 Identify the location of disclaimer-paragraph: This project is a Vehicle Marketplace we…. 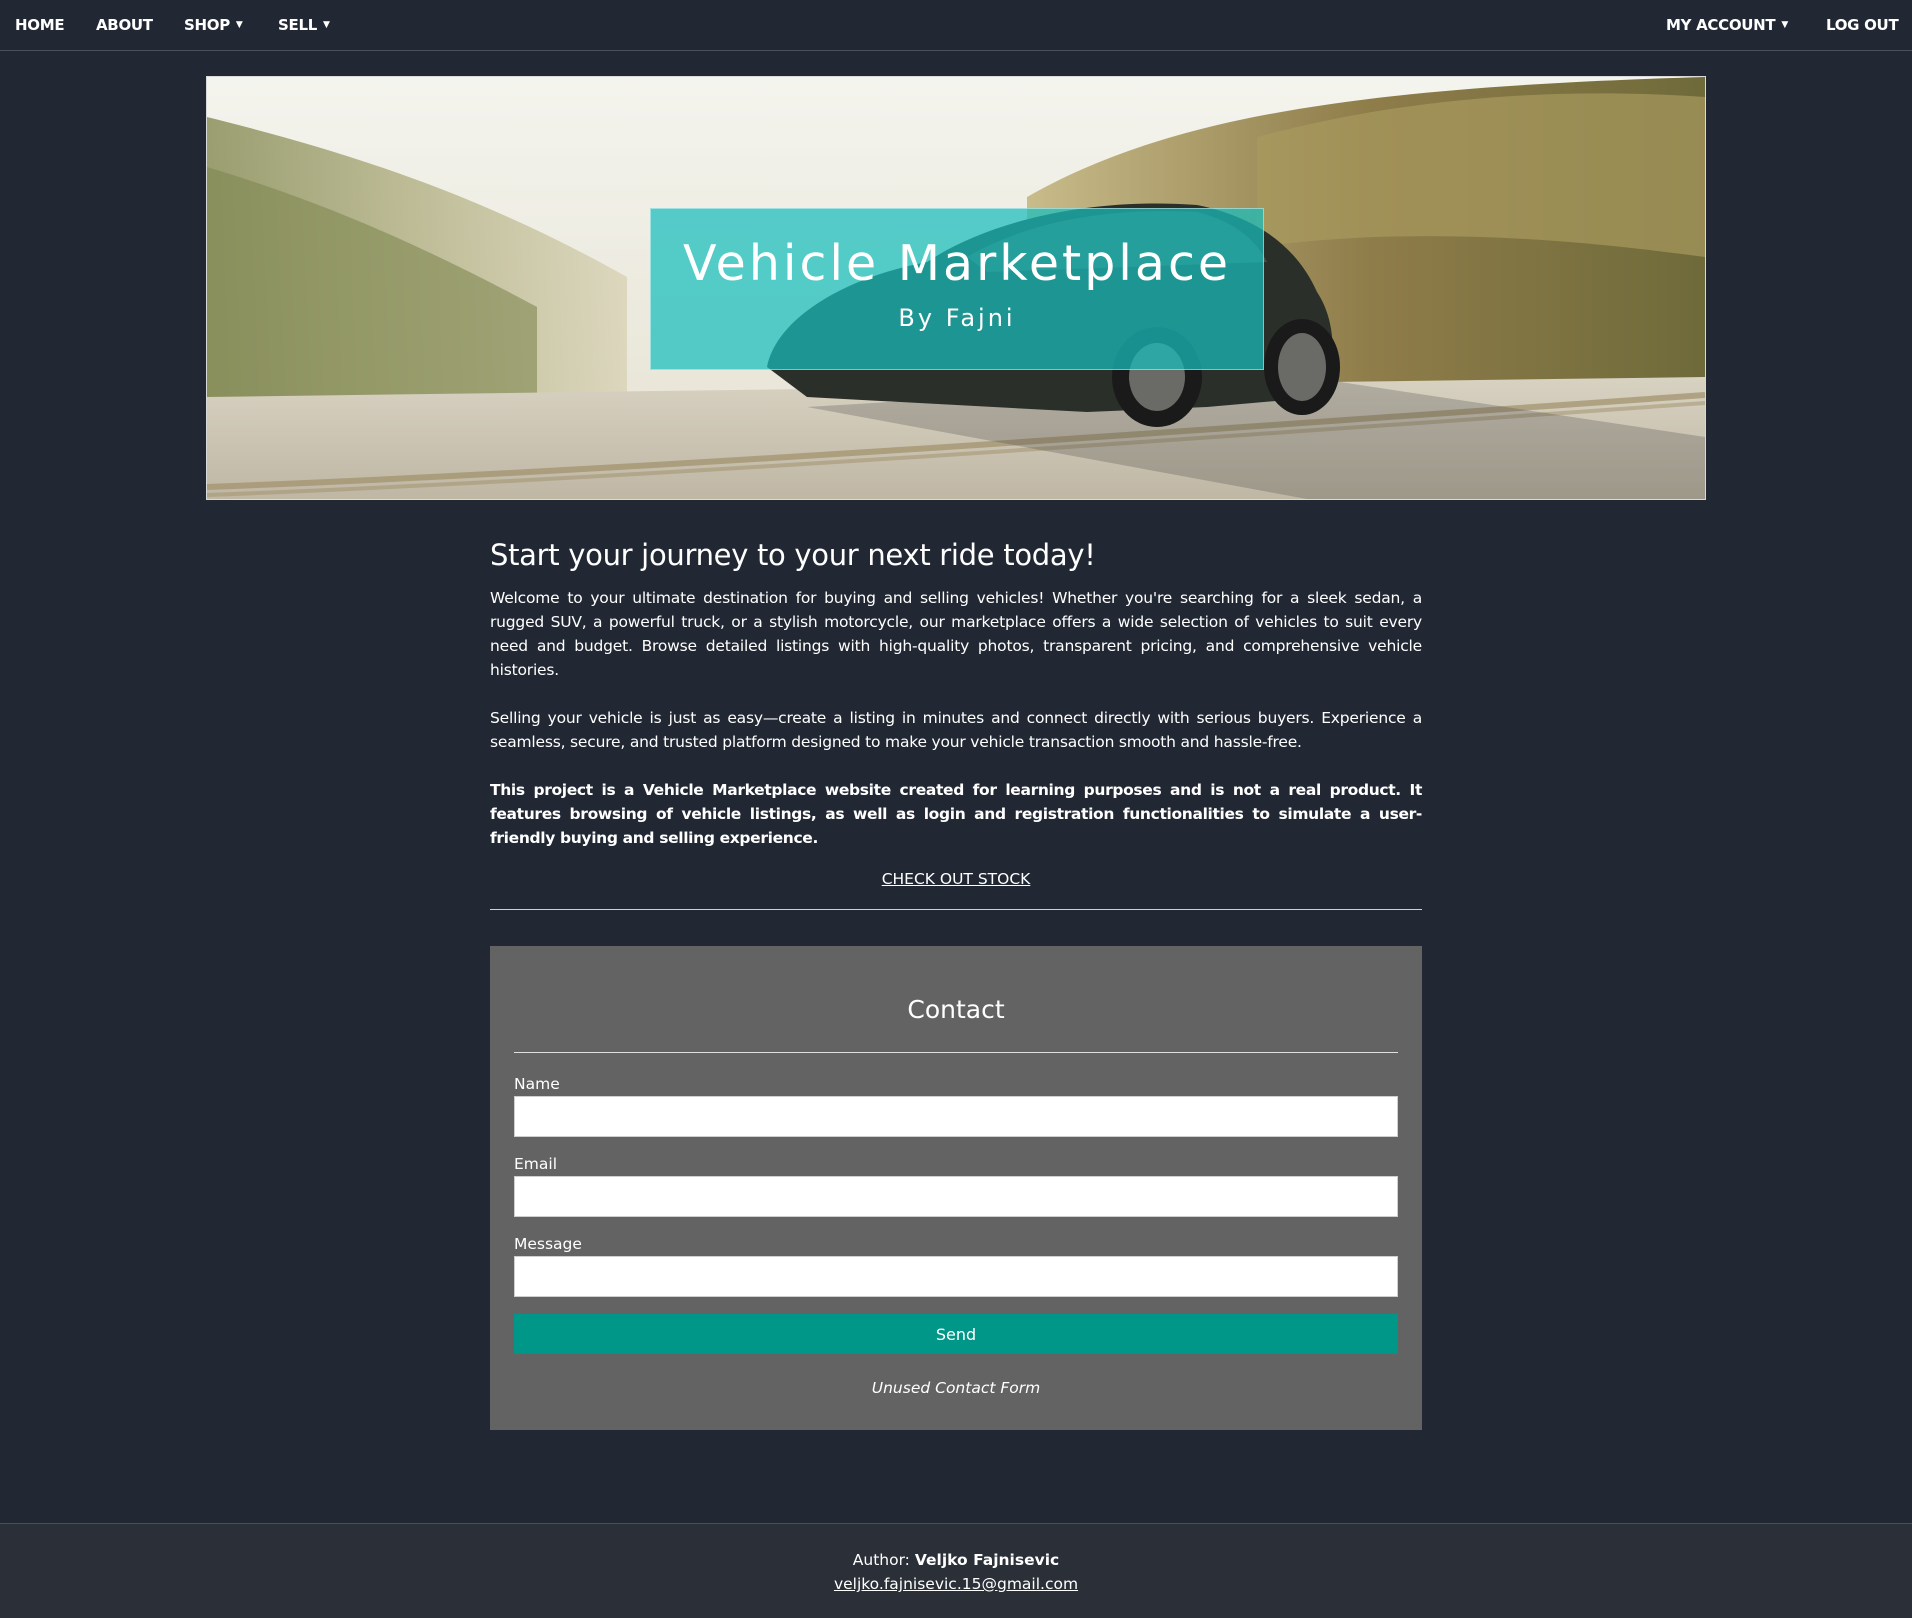
(956, 814).